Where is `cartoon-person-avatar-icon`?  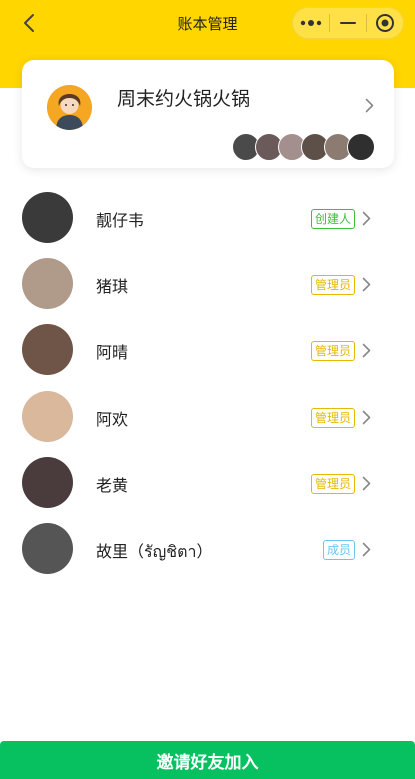 cartoon-person-avatar-icon is located at coordinates (69, 107).